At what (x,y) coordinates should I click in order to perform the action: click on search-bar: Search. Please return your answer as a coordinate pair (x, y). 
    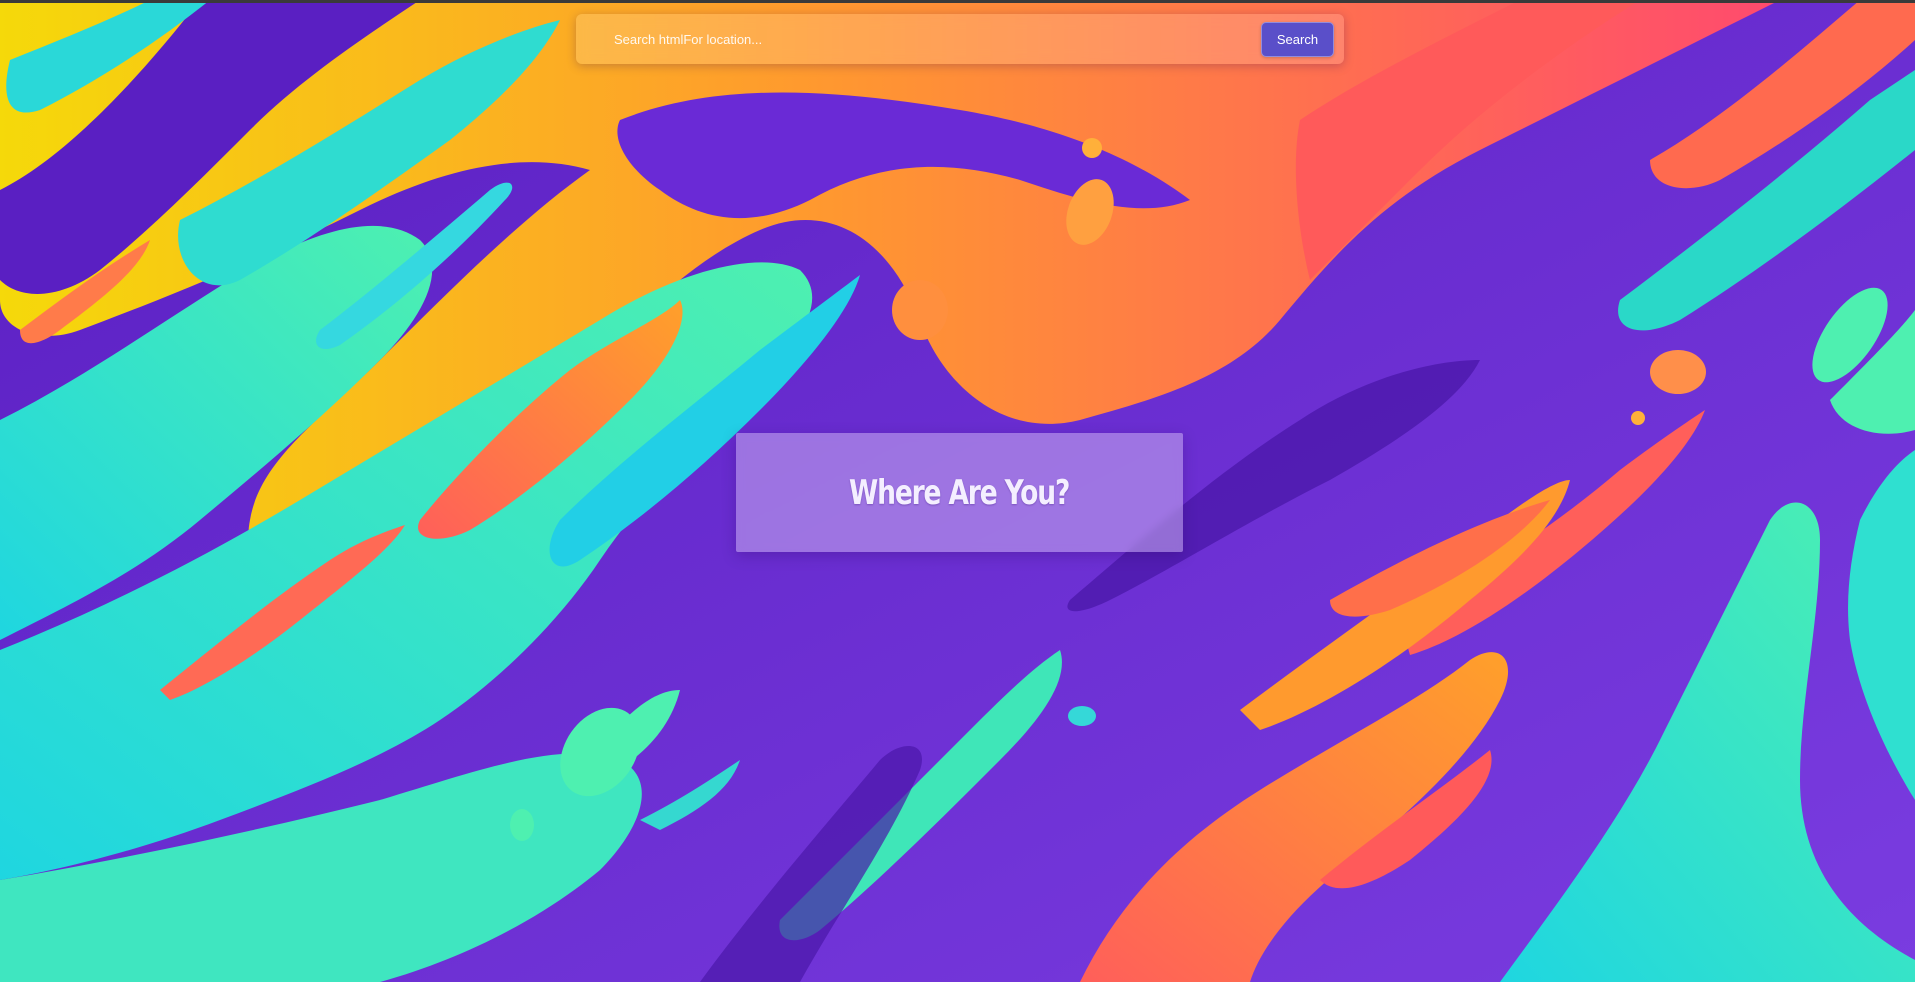
    Looking at the image, I should click on (960, 39).